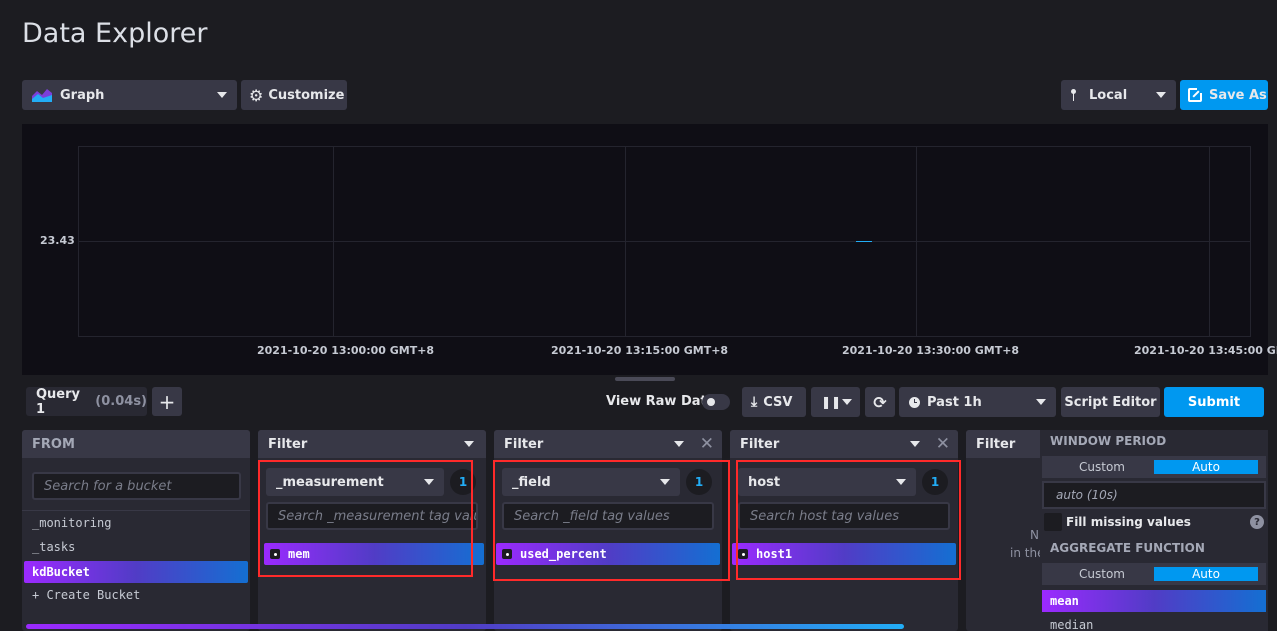 The height and width of the screenshot is (631, 1277). Describe the element at coordinates (640, 350) in the screenshot. I see `x-tick-label: 2021-10-20 13:15:00 GMT+8` at that location.